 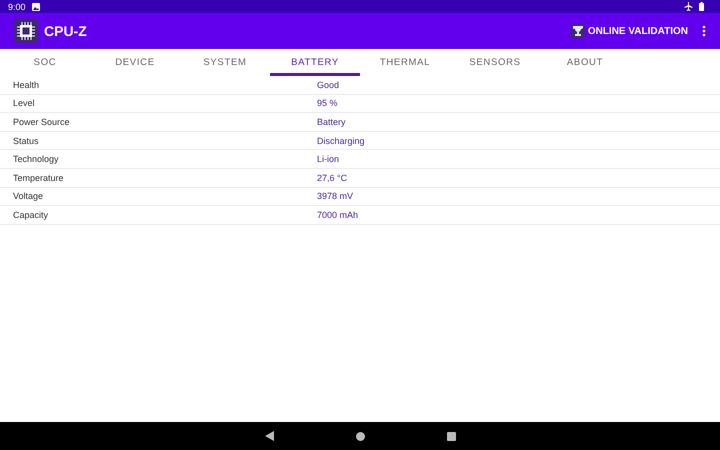 I want to click on property-value: 27,6 °C, so click(x=332, y=177).